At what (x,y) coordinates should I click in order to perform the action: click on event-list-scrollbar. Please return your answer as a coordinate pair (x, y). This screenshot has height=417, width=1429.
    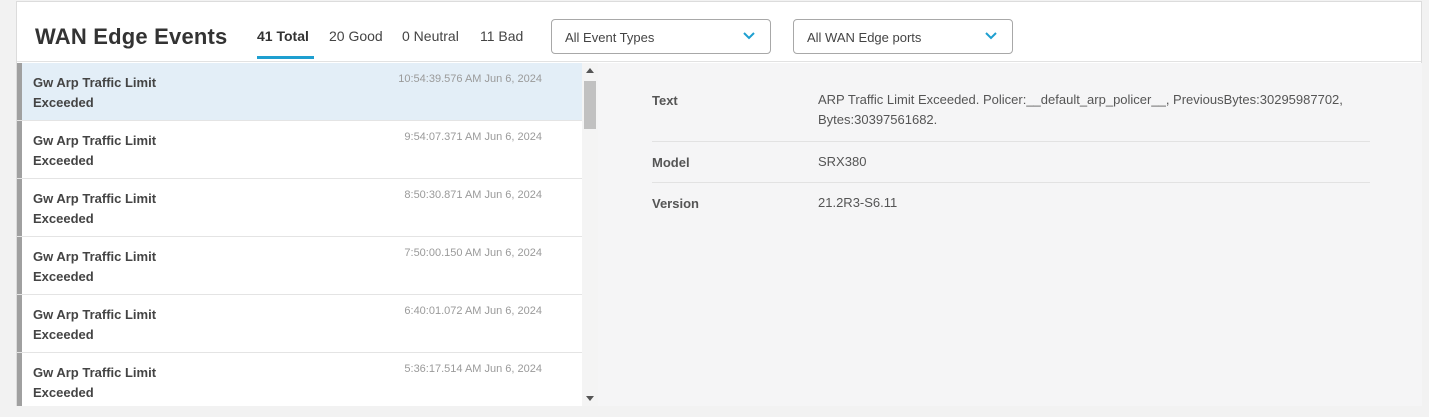
    Looking at the image, I should click on (590, 234).